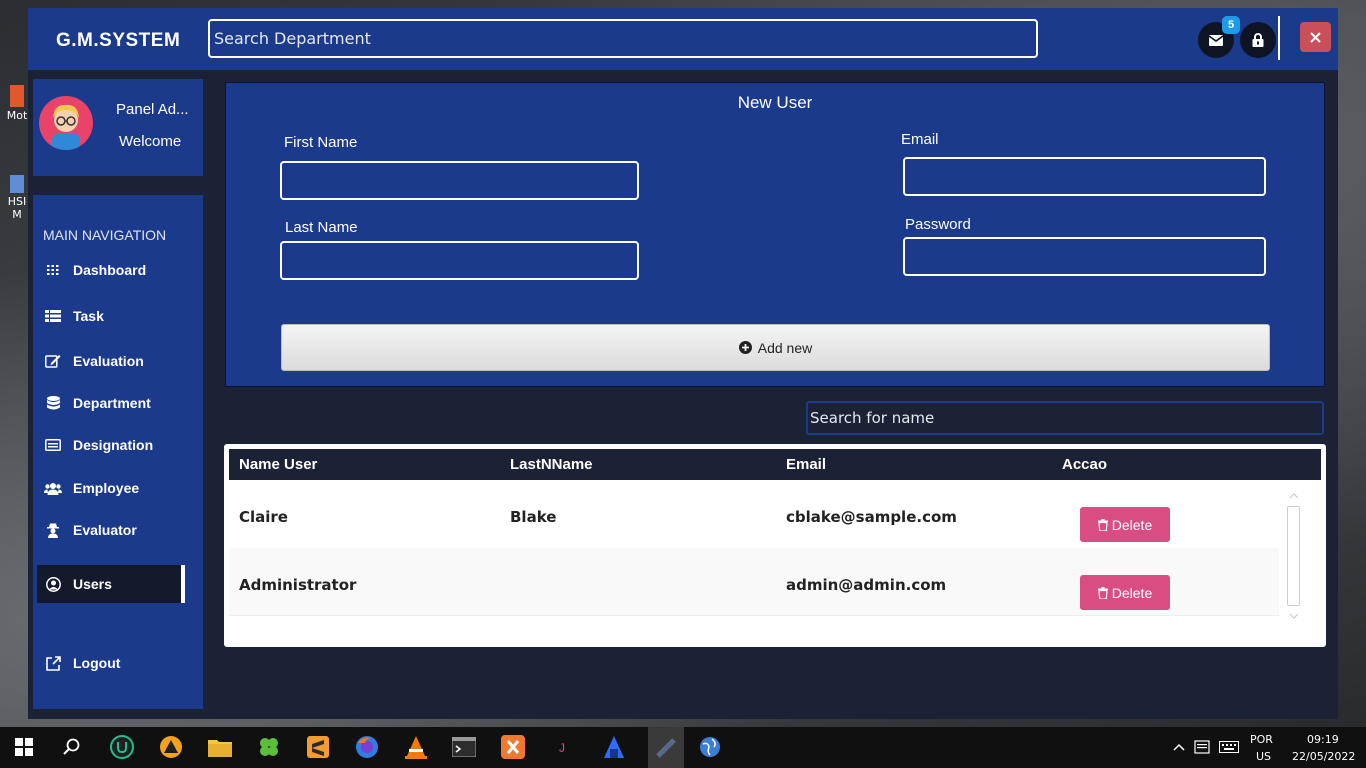  Describe the element at coordinates (66, 127) in the screenshot. I see `avatar-illustration` at that location.